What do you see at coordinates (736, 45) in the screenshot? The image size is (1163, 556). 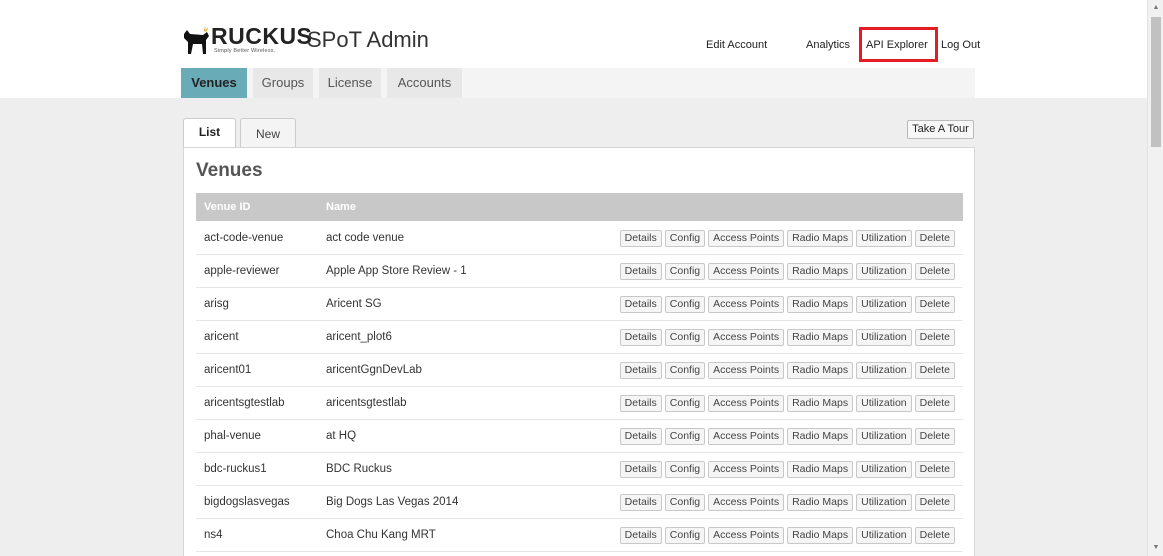 I see `edit-account-link: Edit Account` at bounding box center [736, 45].